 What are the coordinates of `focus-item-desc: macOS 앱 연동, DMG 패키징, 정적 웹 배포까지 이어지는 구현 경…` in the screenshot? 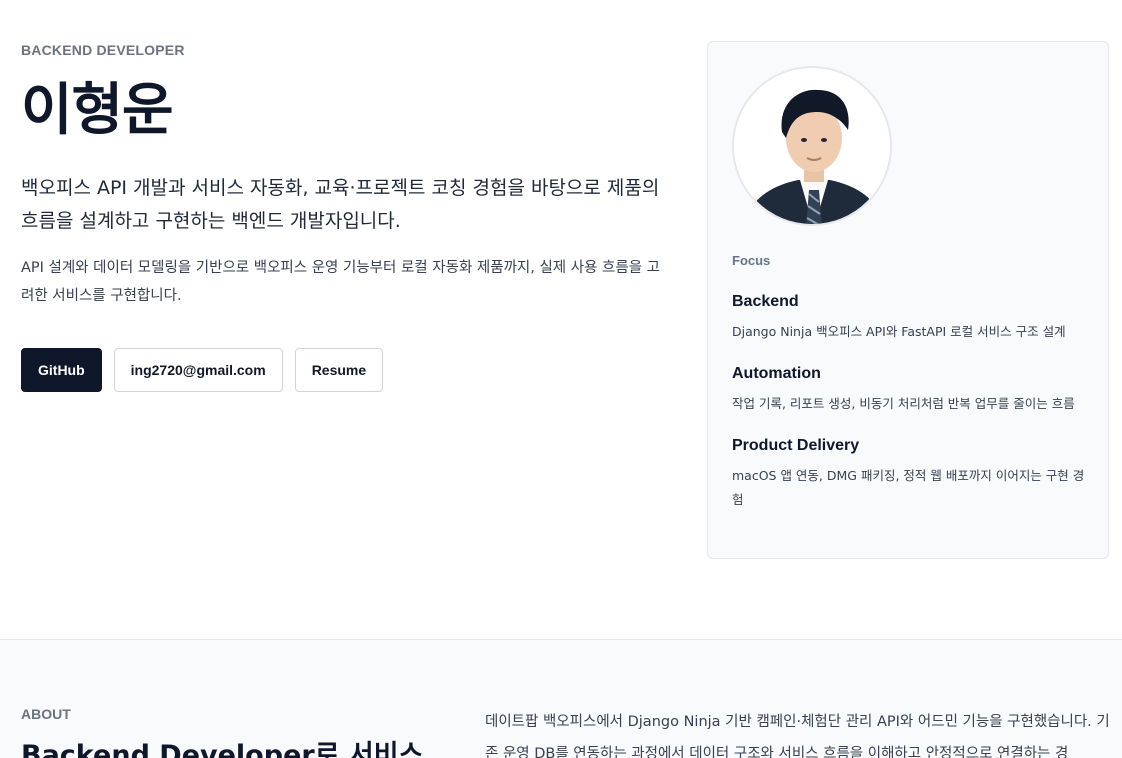 It's located at (908, 487).